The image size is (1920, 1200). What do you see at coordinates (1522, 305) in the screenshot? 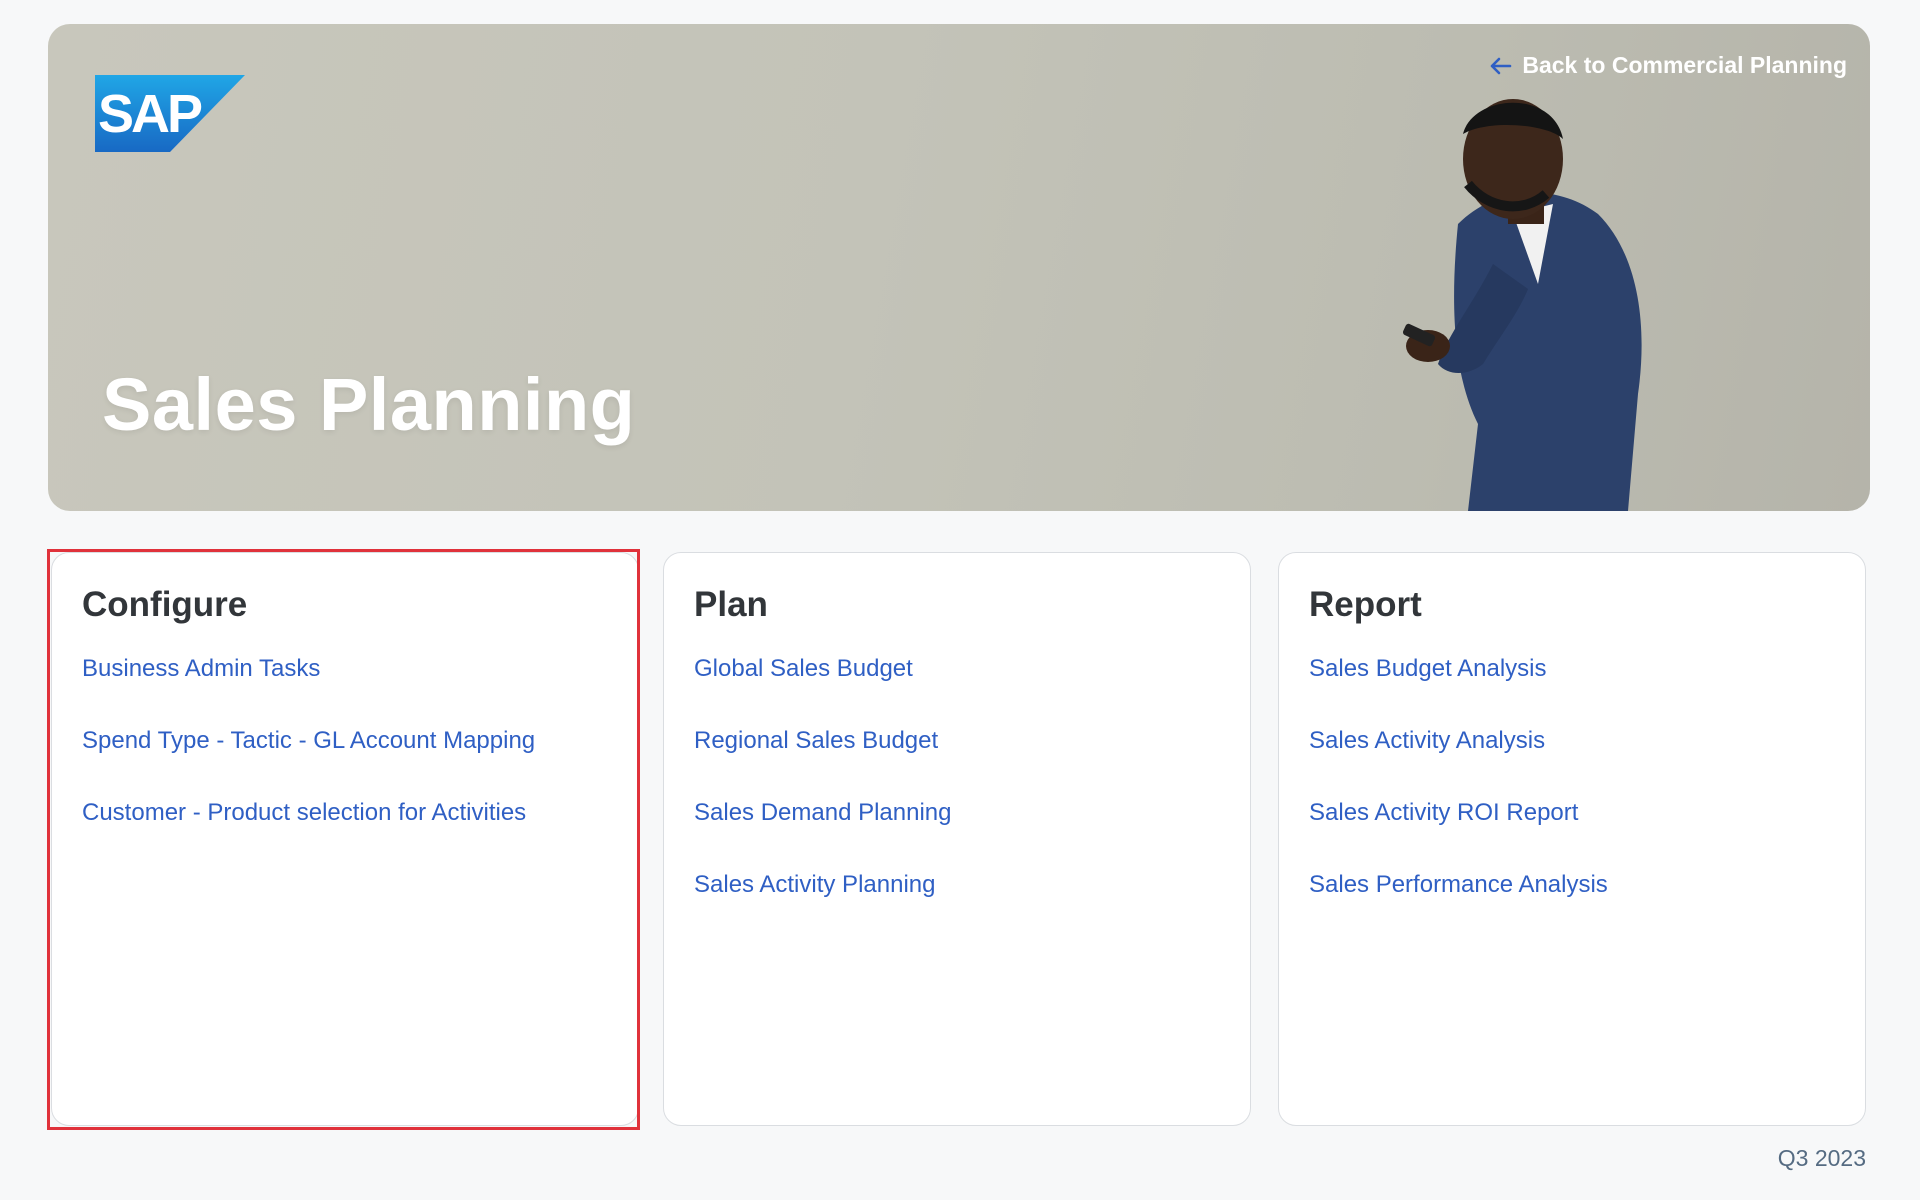
I see `hero-person-image` at bounding box center [1522, 305].